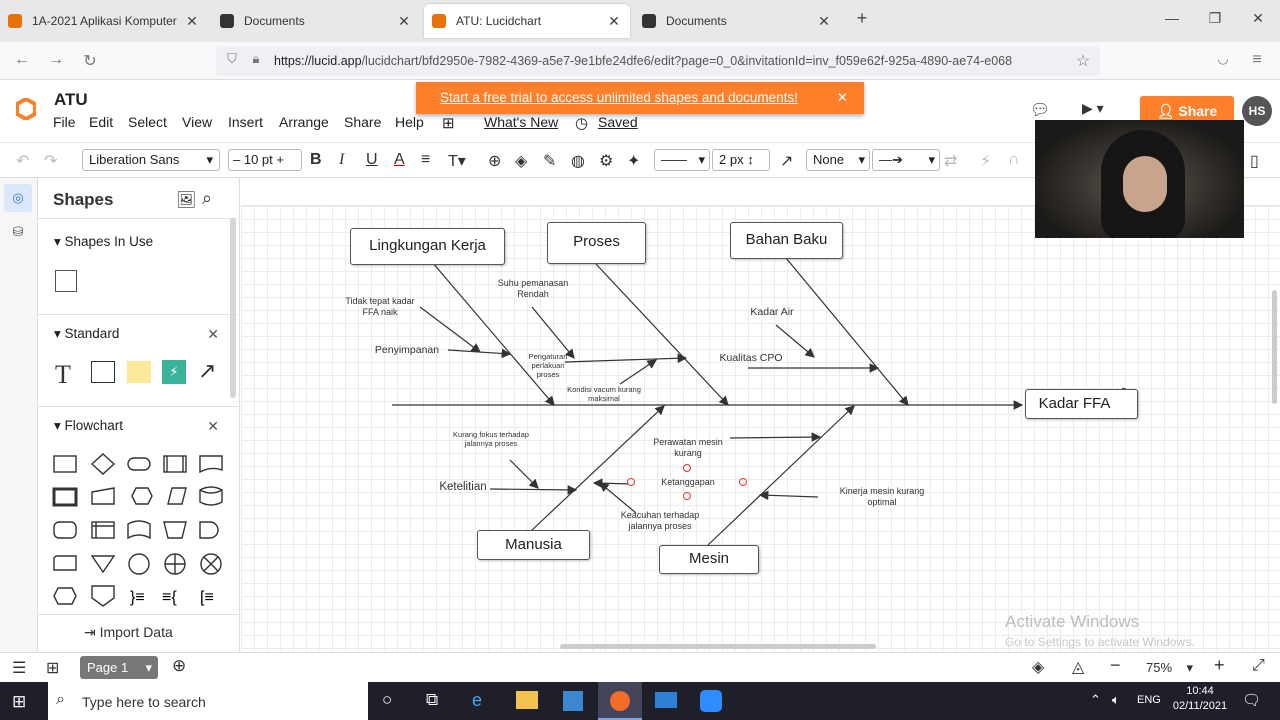 The image size is (1280, 720). Describe the element at coordinates (906, 160) in the screenshot. I see `arrow-end-select: —➔ ▾` at that location.